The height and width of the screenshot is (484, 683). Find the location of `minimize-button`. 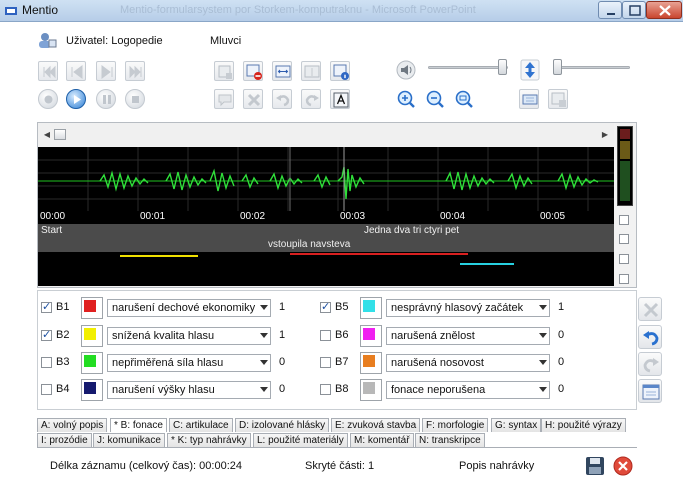

minimize-button is located at coordinates (610, 10).